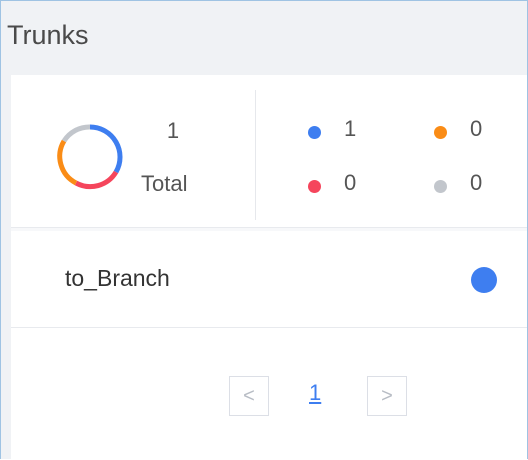 The height and width of the screenshot is (460, 528). What do you see at coordinates (350, 128) in the screenshot?
I see `stat-blue-value: 1` at bounding box center [350, 128].